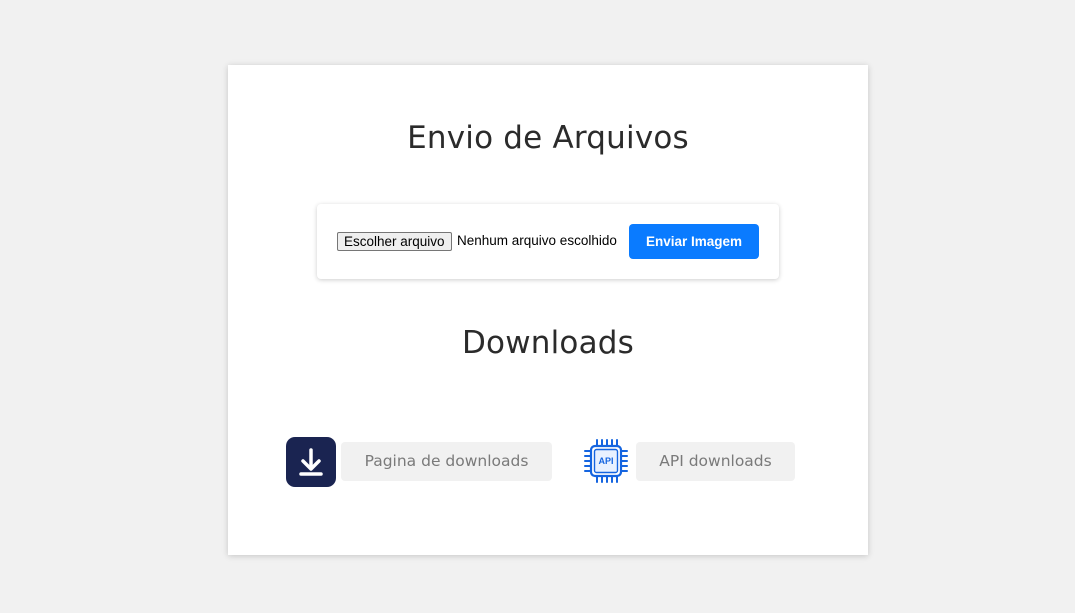  I want to click on upload-title: Envio de Arquivos, so click(548, 138).